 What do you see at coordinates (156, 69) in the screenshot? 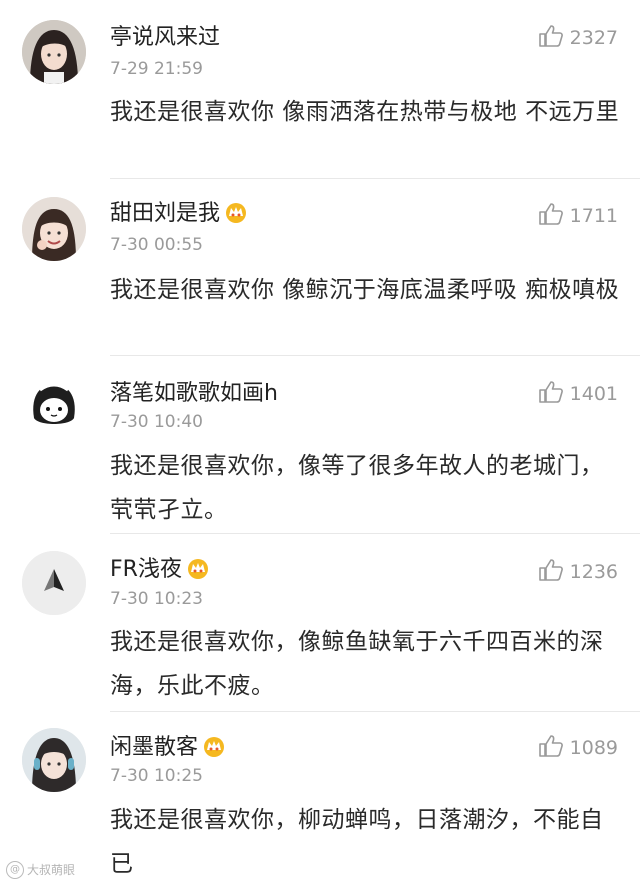
I see `timestamp: 7-29 21:59` at bounding box center [156, 69].